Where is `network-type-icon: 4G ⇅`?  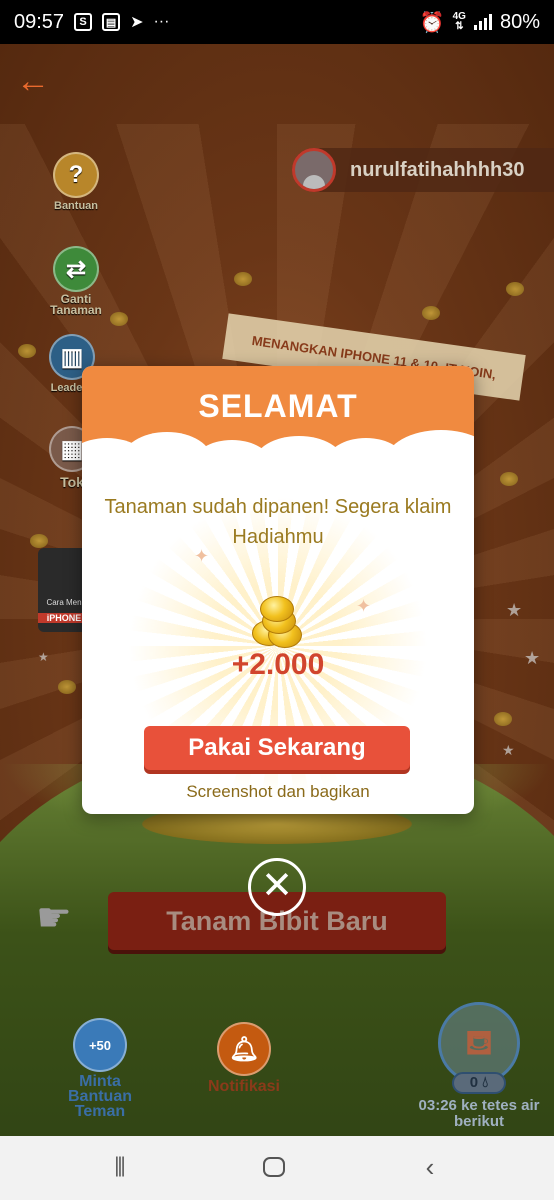 network-type-icon: 4G ⇅ is located at coordinates (459, 21).